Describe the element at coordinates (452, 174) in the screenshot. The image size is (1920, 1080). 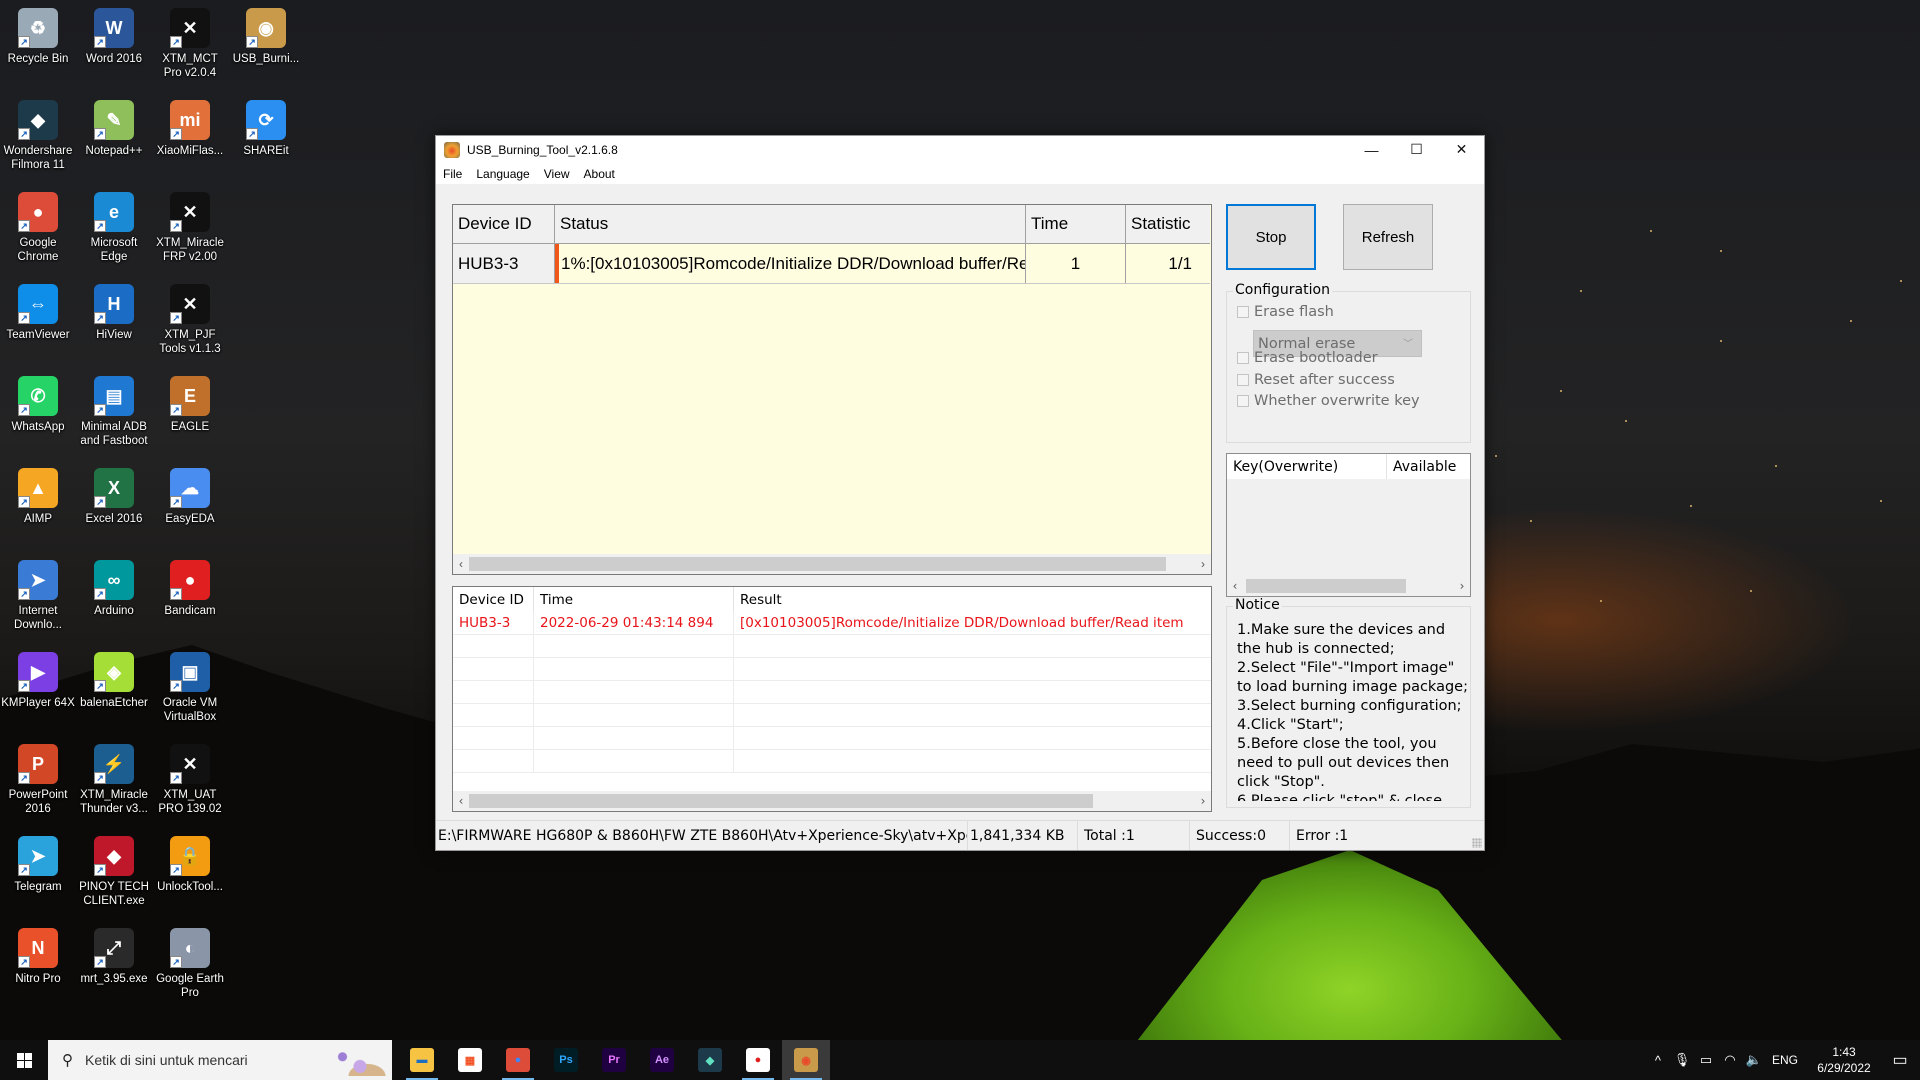
I see `menu-file: File` at that location.